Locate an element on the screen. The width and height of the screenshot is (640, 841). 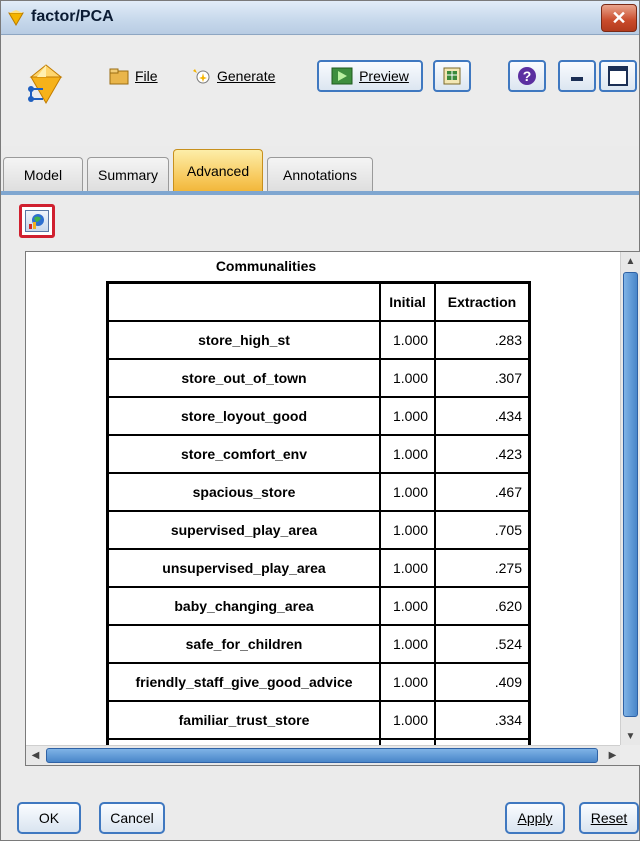
minimize-icon is located at coordinates (577, 79).